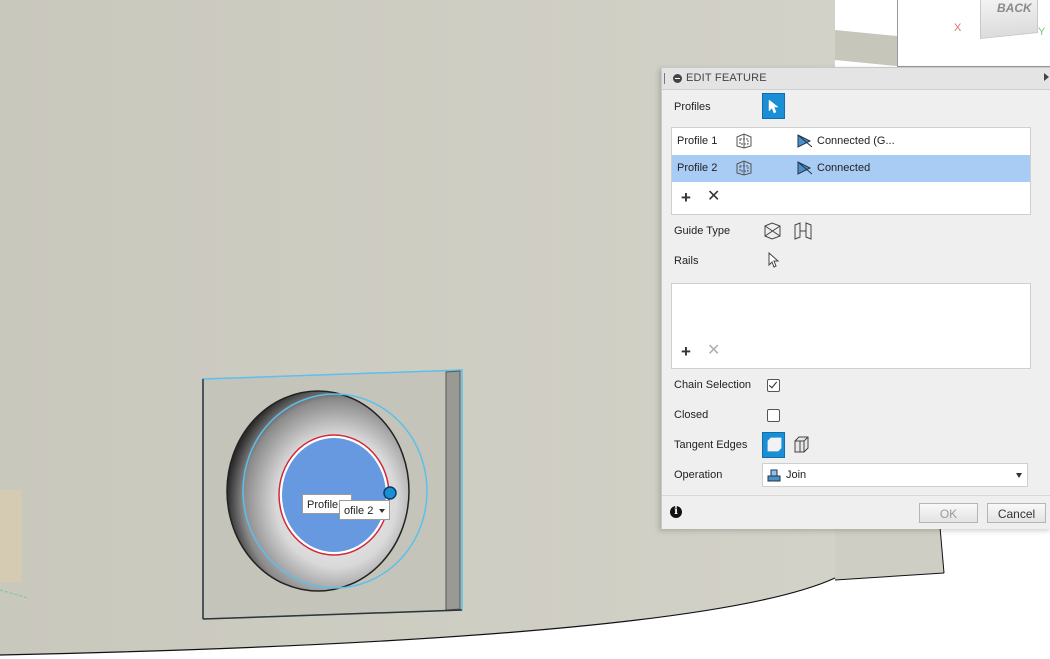 The image size is (1050, 659). Describe the element at coordinates (686, 261) in the screenshot. I see `rails-label: Rails` at that location.